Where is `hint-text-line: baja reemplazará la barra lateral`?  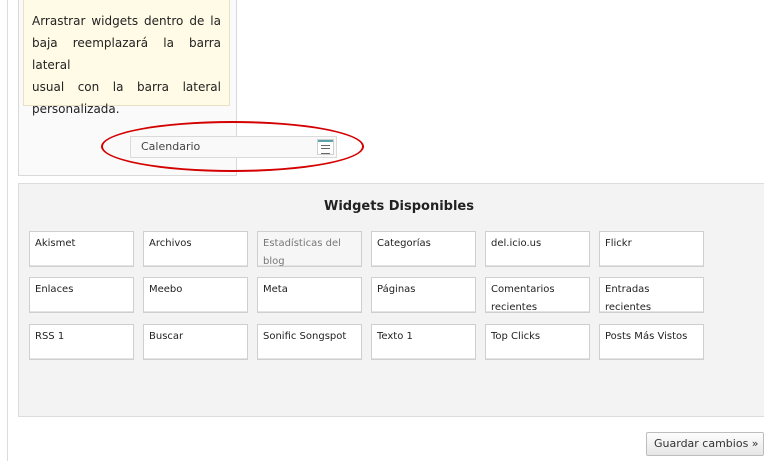 hint-text-line: baja reemplazará la barra lateral is located at coordinates (126, 54).